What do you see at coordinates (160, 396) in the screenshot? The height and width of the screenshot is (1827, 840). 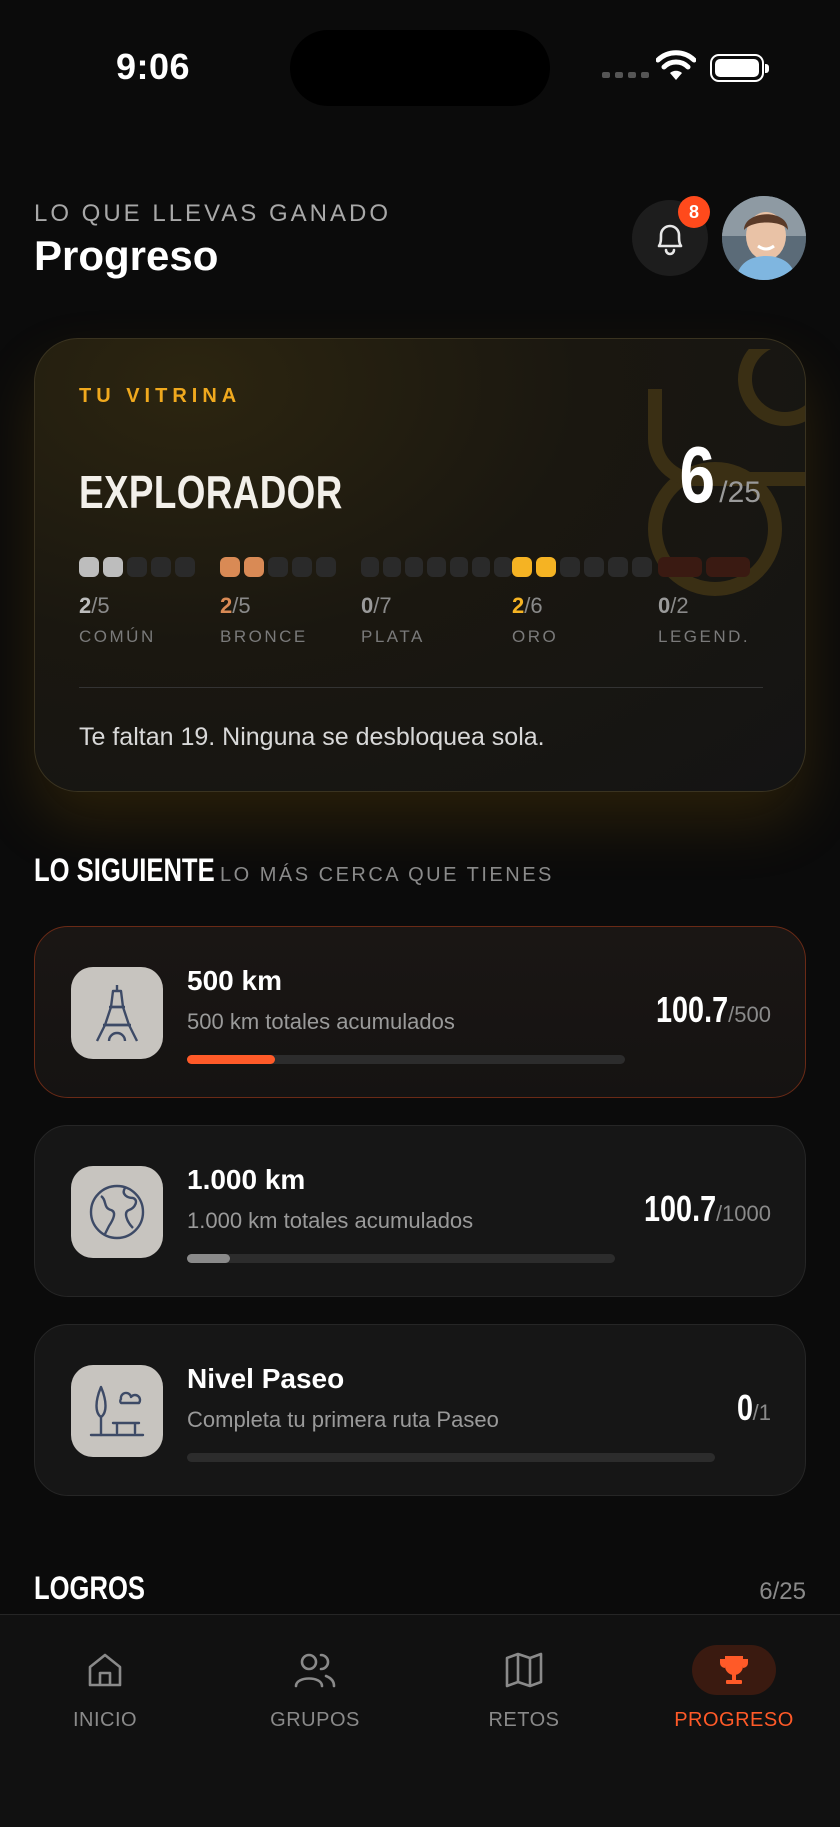 I see `vitrina-eyebrow: TU VITRINA` at bounding box center [160, 396].